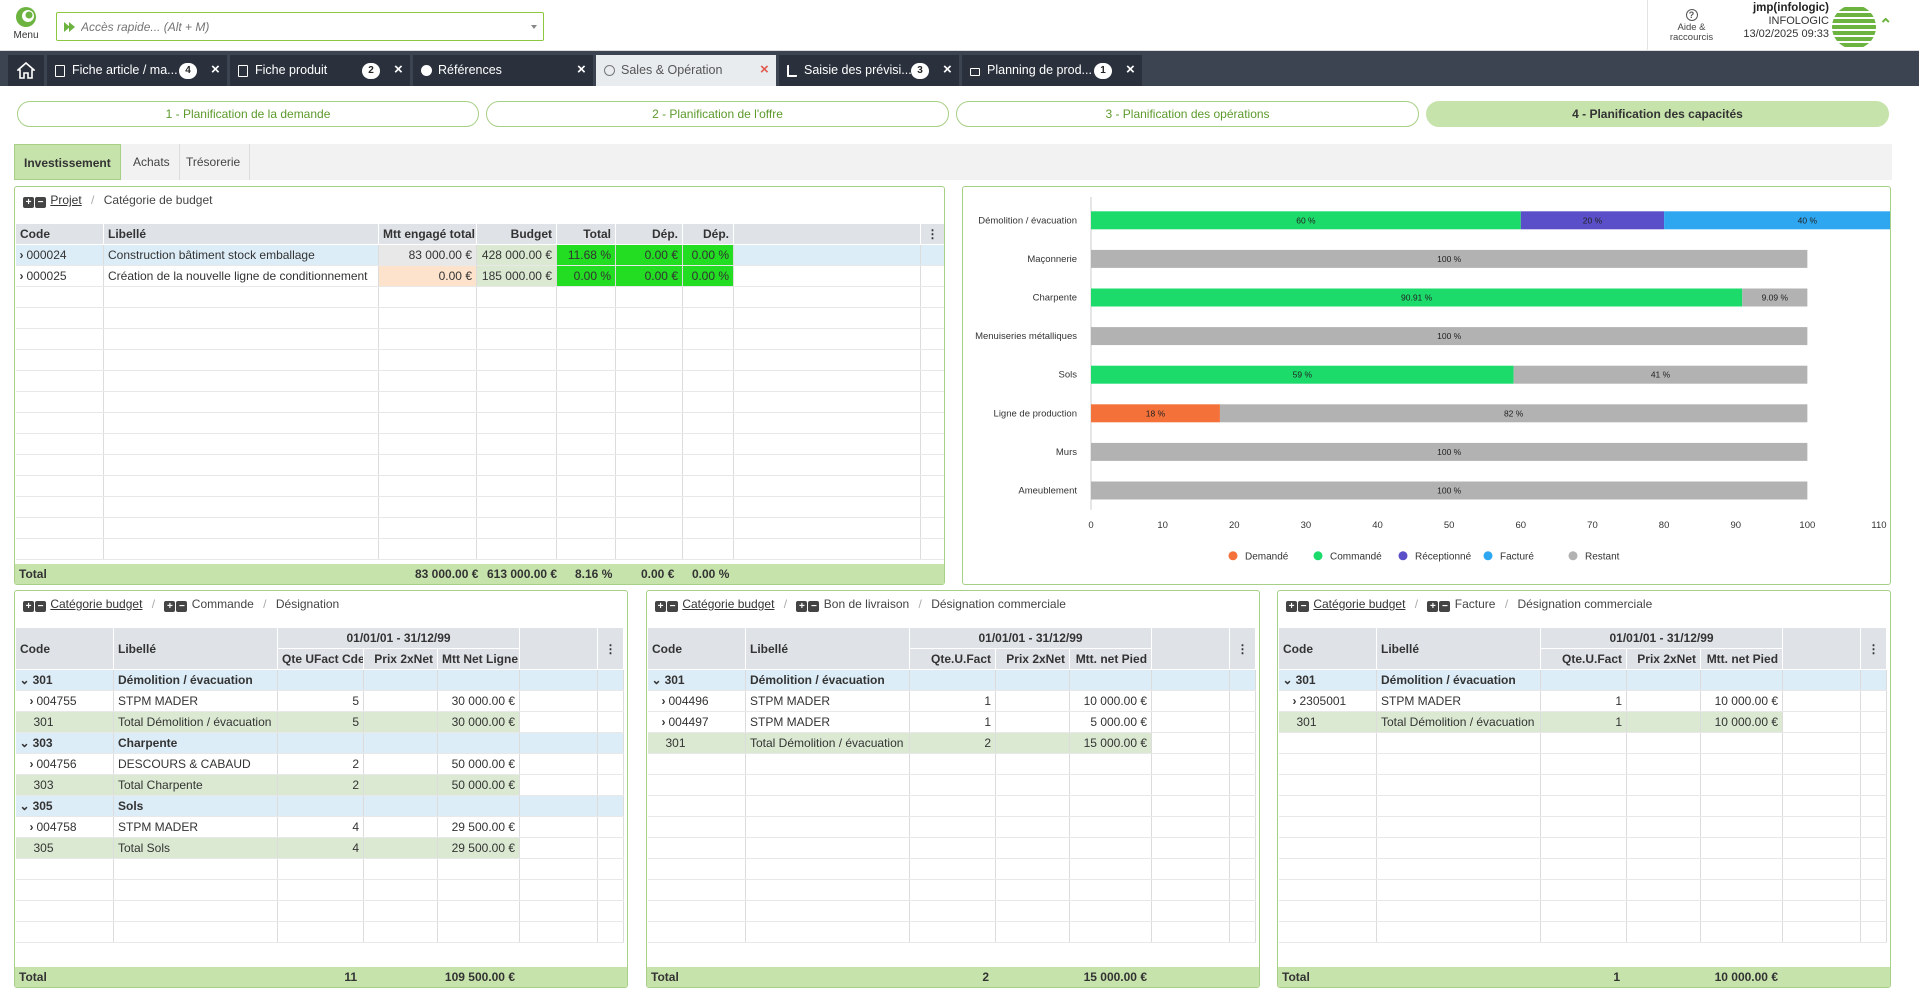 This screenshot has height=995, width=1919. Describe the element at coordinates (1327, 701) in the screenshot. I see `row-code: › 2305001` at that location.